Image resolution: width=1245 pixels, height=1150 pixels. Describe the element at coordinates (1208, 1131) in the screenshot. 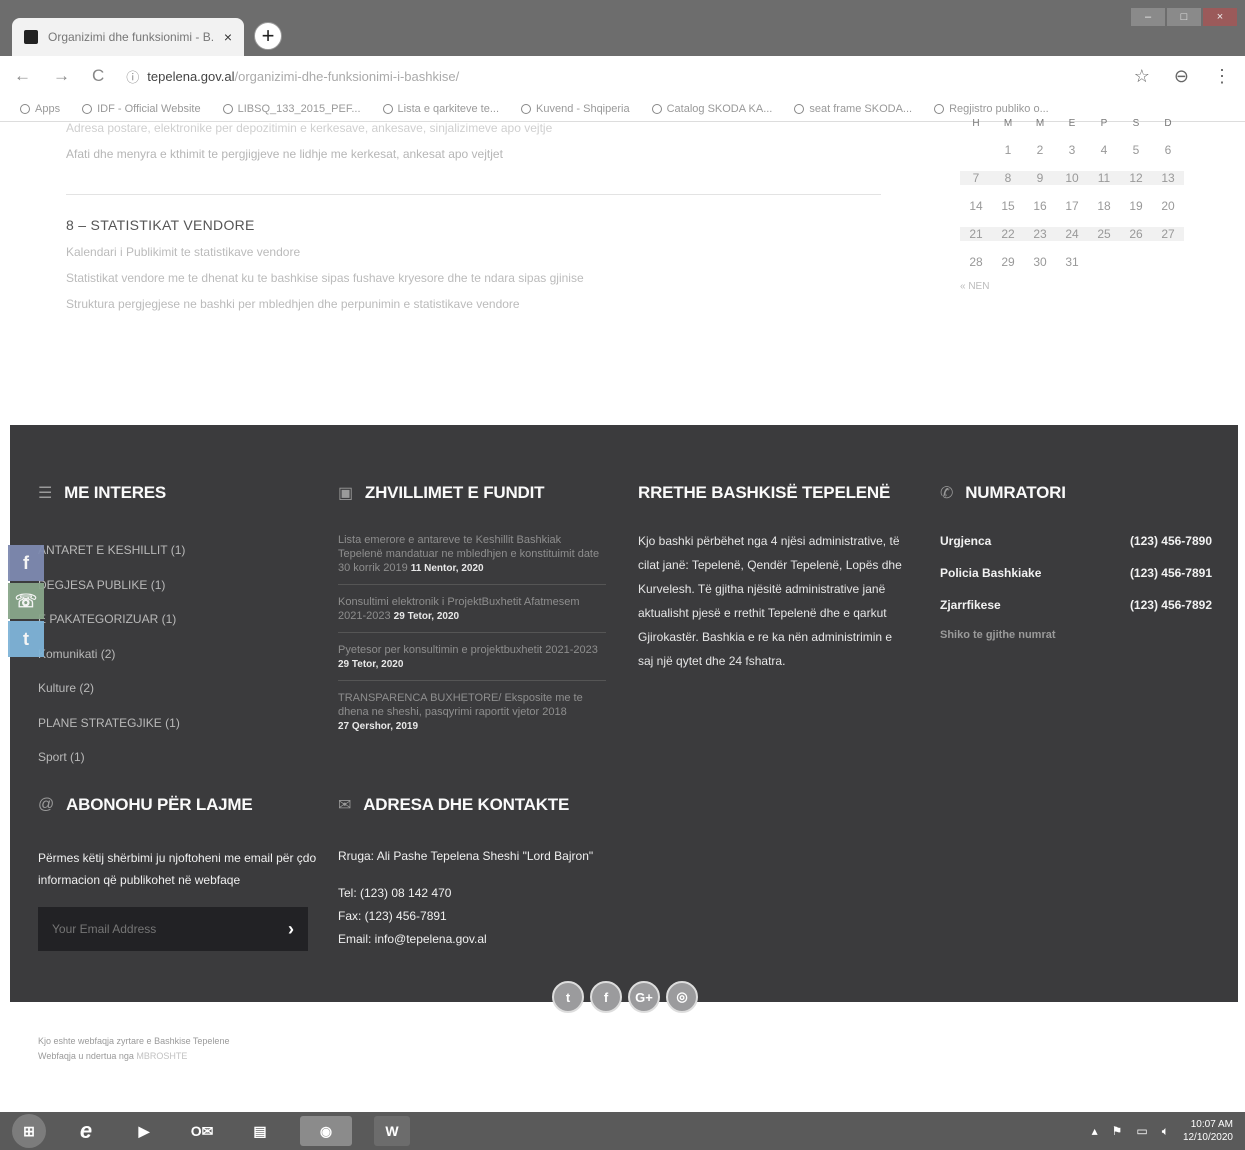

I see `clock: 10:07 AM 12/10/2020` at that location.